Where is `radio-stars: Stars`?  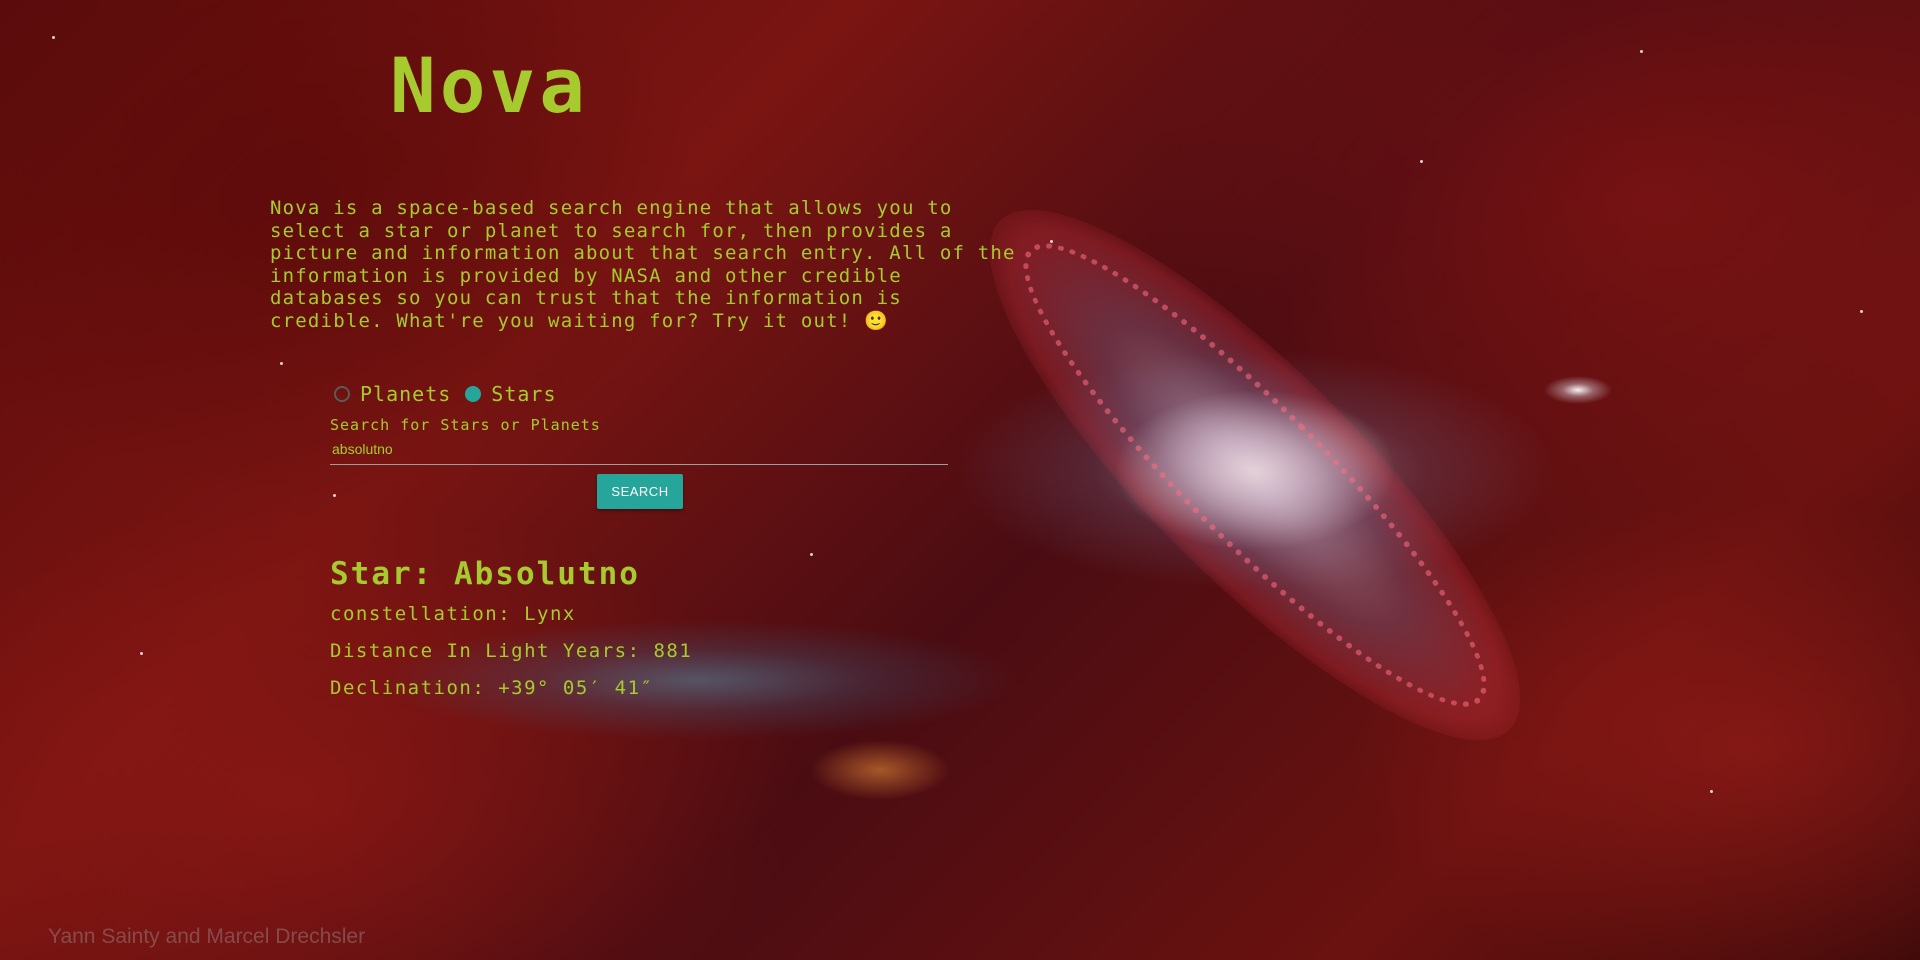
radio-stars: Stars is located at coordinates (510, 394).